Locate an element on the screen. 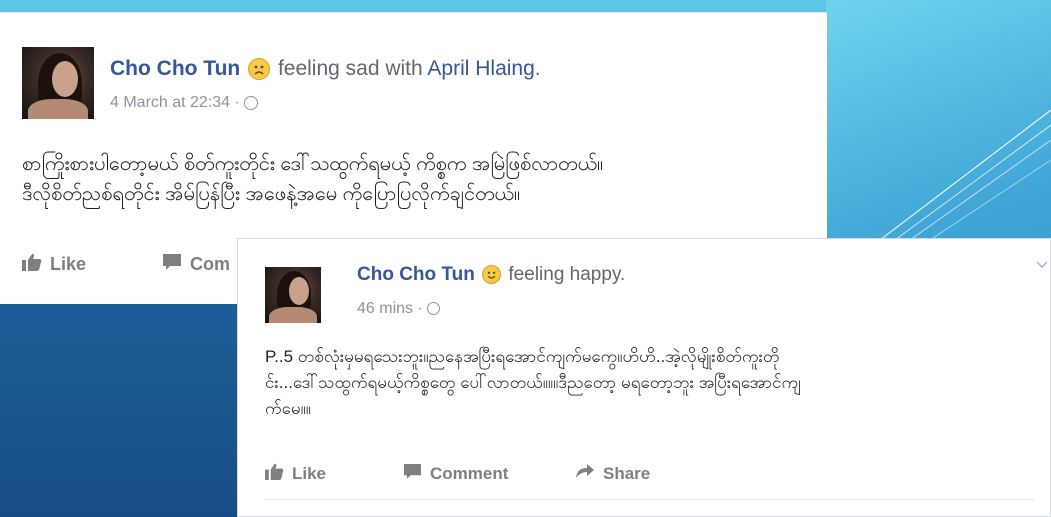 The width and height of the screenshot is (1051, 517). comment-button: Com is located at coordinates (196, 264).